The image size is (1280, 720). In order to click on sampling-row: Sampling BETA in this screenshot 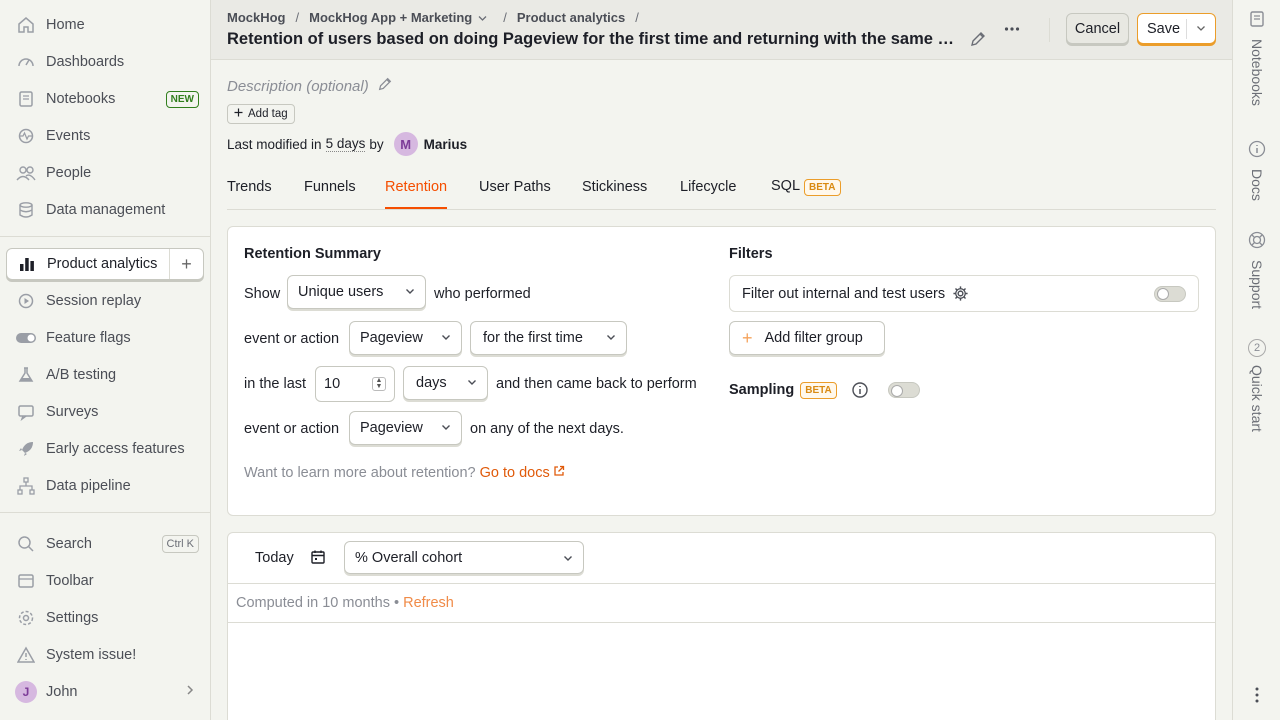, I will do `click(824, 390)`.